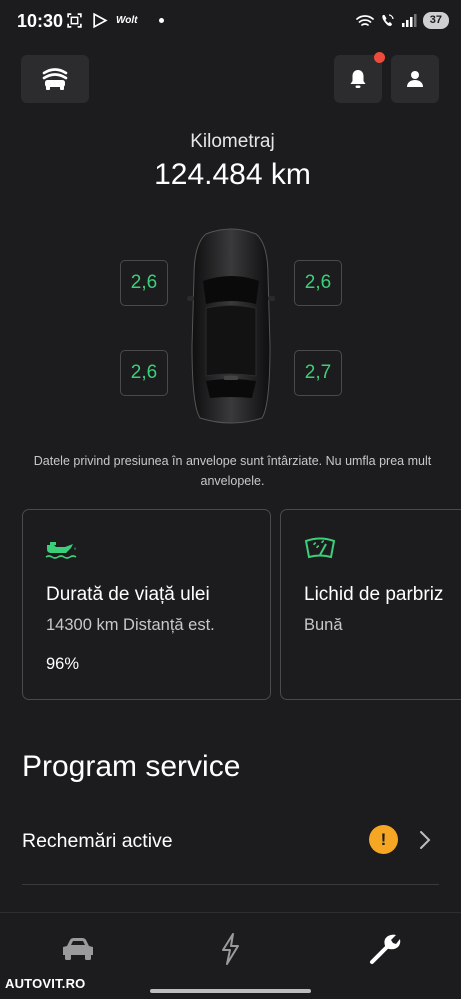  I want to click on wifi-calling-icon, so click(388, 19).